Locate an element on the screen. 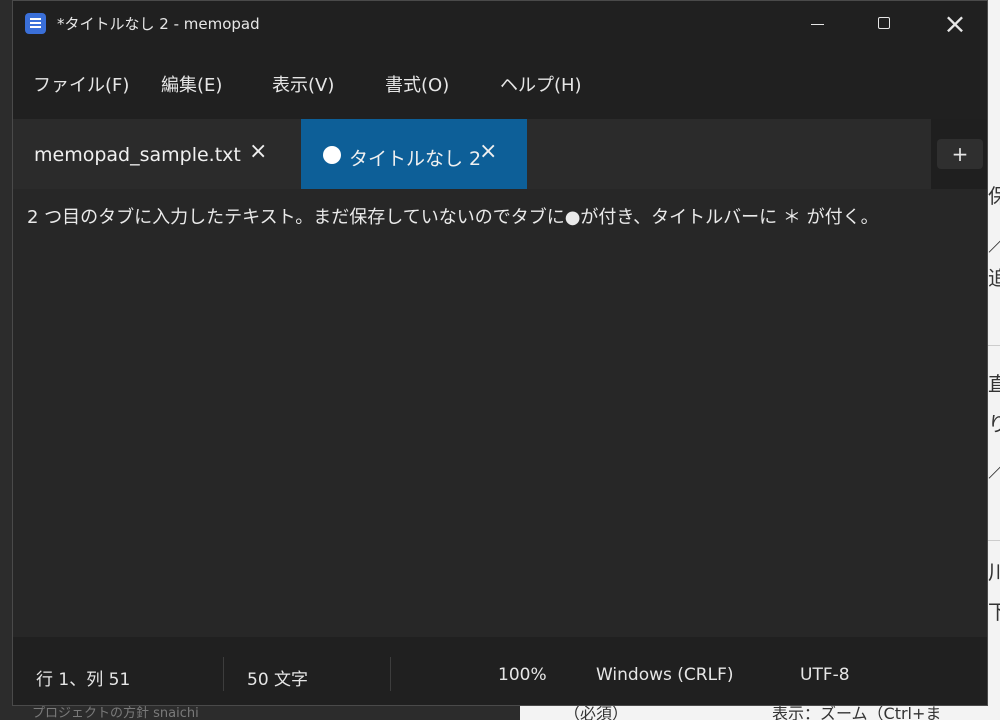 The width and height of the screenshot is (1000, 720). close-icon: × is located at coordinates (955, 23).